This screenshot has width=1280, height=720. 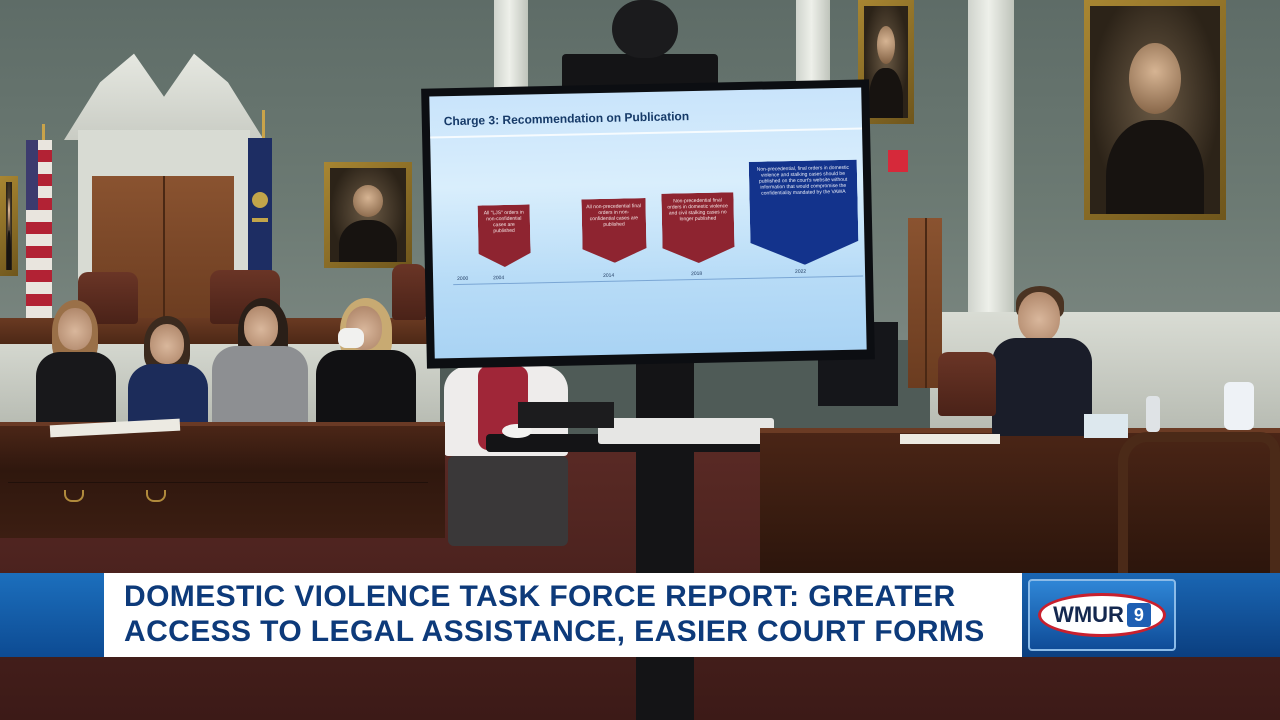 What do you see at coordinates (1088, 614) in the screenshot?
I see `station-logo-text: WMUR` at bounding box center [1088, 614].